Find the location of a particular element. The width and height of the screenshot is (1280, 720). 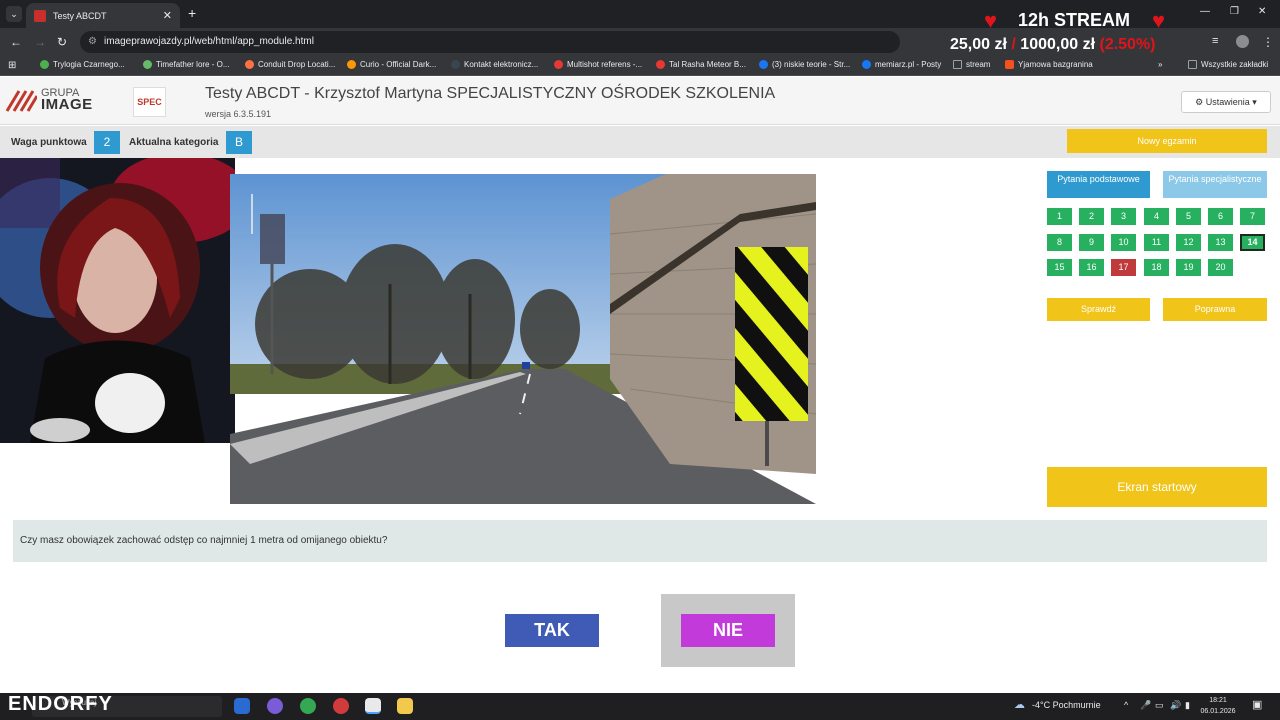

weight-badge: 2 is located at coordinates (107, 142).